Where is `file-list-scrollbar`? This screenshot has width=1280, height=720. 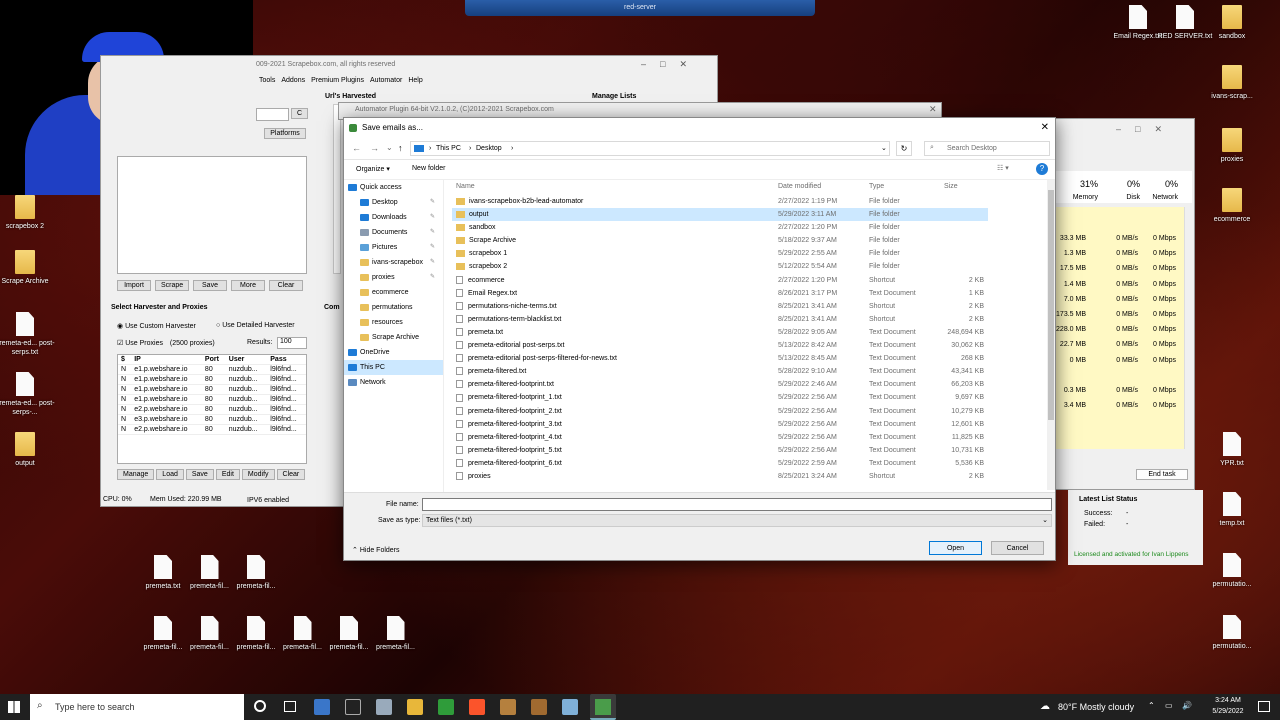 file-list-scrollbar is located at coordinates (1051, 335).